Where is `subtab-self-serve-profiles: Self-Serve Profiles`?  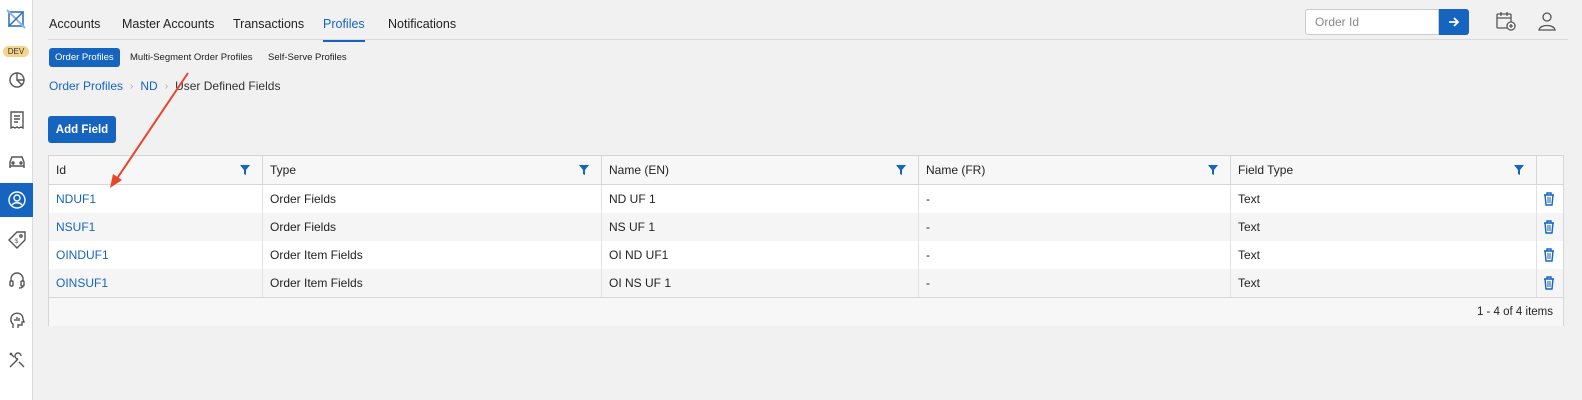
subtab-self-serve-profiles: Self-Serve Profiles is located at coordinates (307, 57).